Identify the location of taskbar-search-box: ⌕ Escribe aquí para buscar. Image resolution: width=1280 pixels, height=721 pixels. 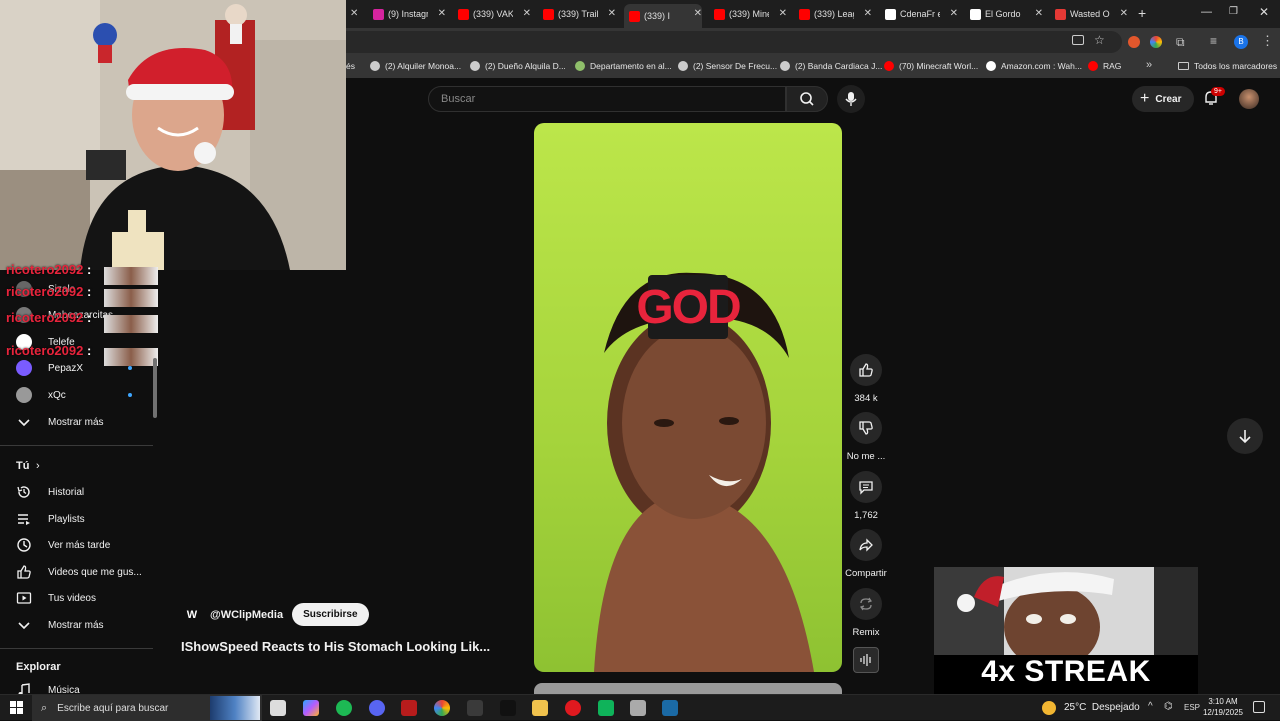
(147, 708).